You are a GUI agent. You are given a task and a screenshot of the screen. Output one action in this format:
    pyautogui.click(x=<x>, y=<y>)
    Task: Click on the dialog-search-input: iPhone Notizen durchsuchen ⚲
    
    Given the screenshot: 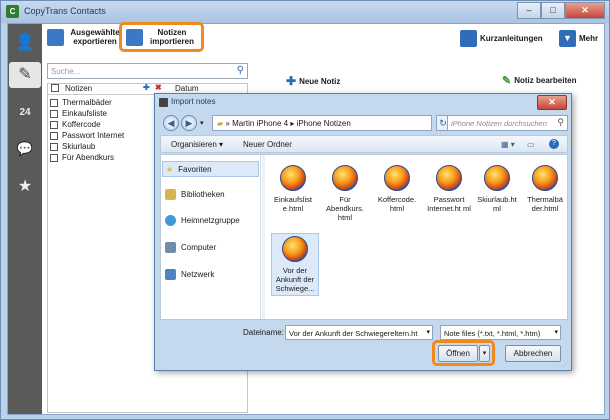 What is the action you would take?
    pyautogui.click(x=507, y=123)
    